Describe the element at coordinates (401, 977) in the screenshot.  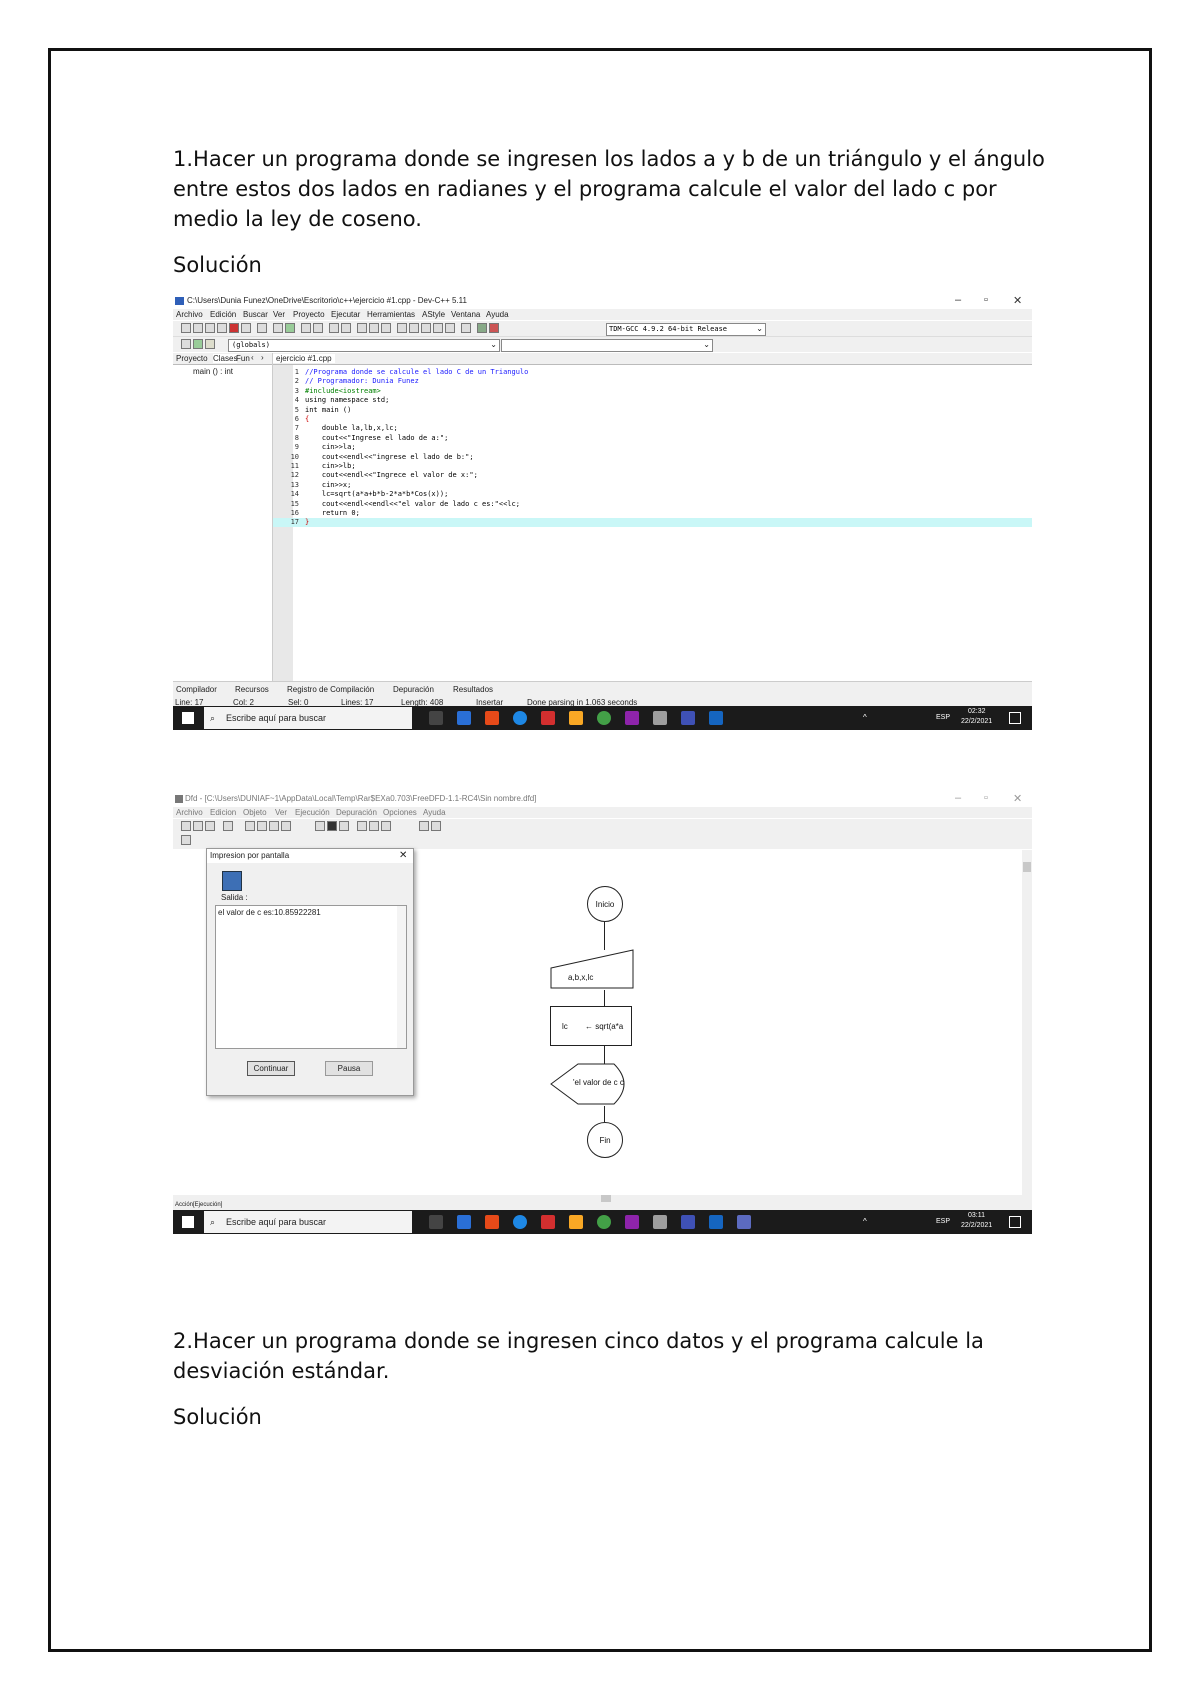
I see `dialog-scrollbar` at that location.